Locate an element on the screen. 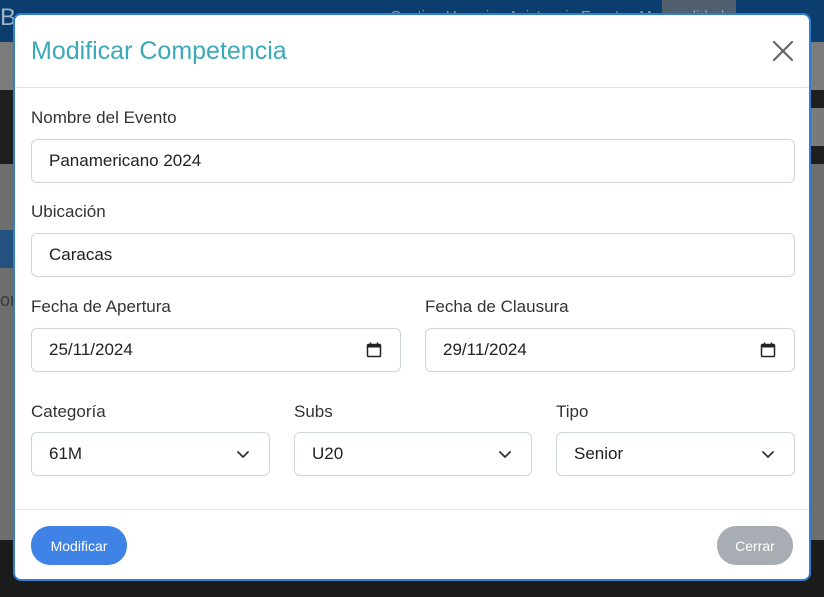  open-date-input: 25/11/2024 is located at coordinates (216, 350).